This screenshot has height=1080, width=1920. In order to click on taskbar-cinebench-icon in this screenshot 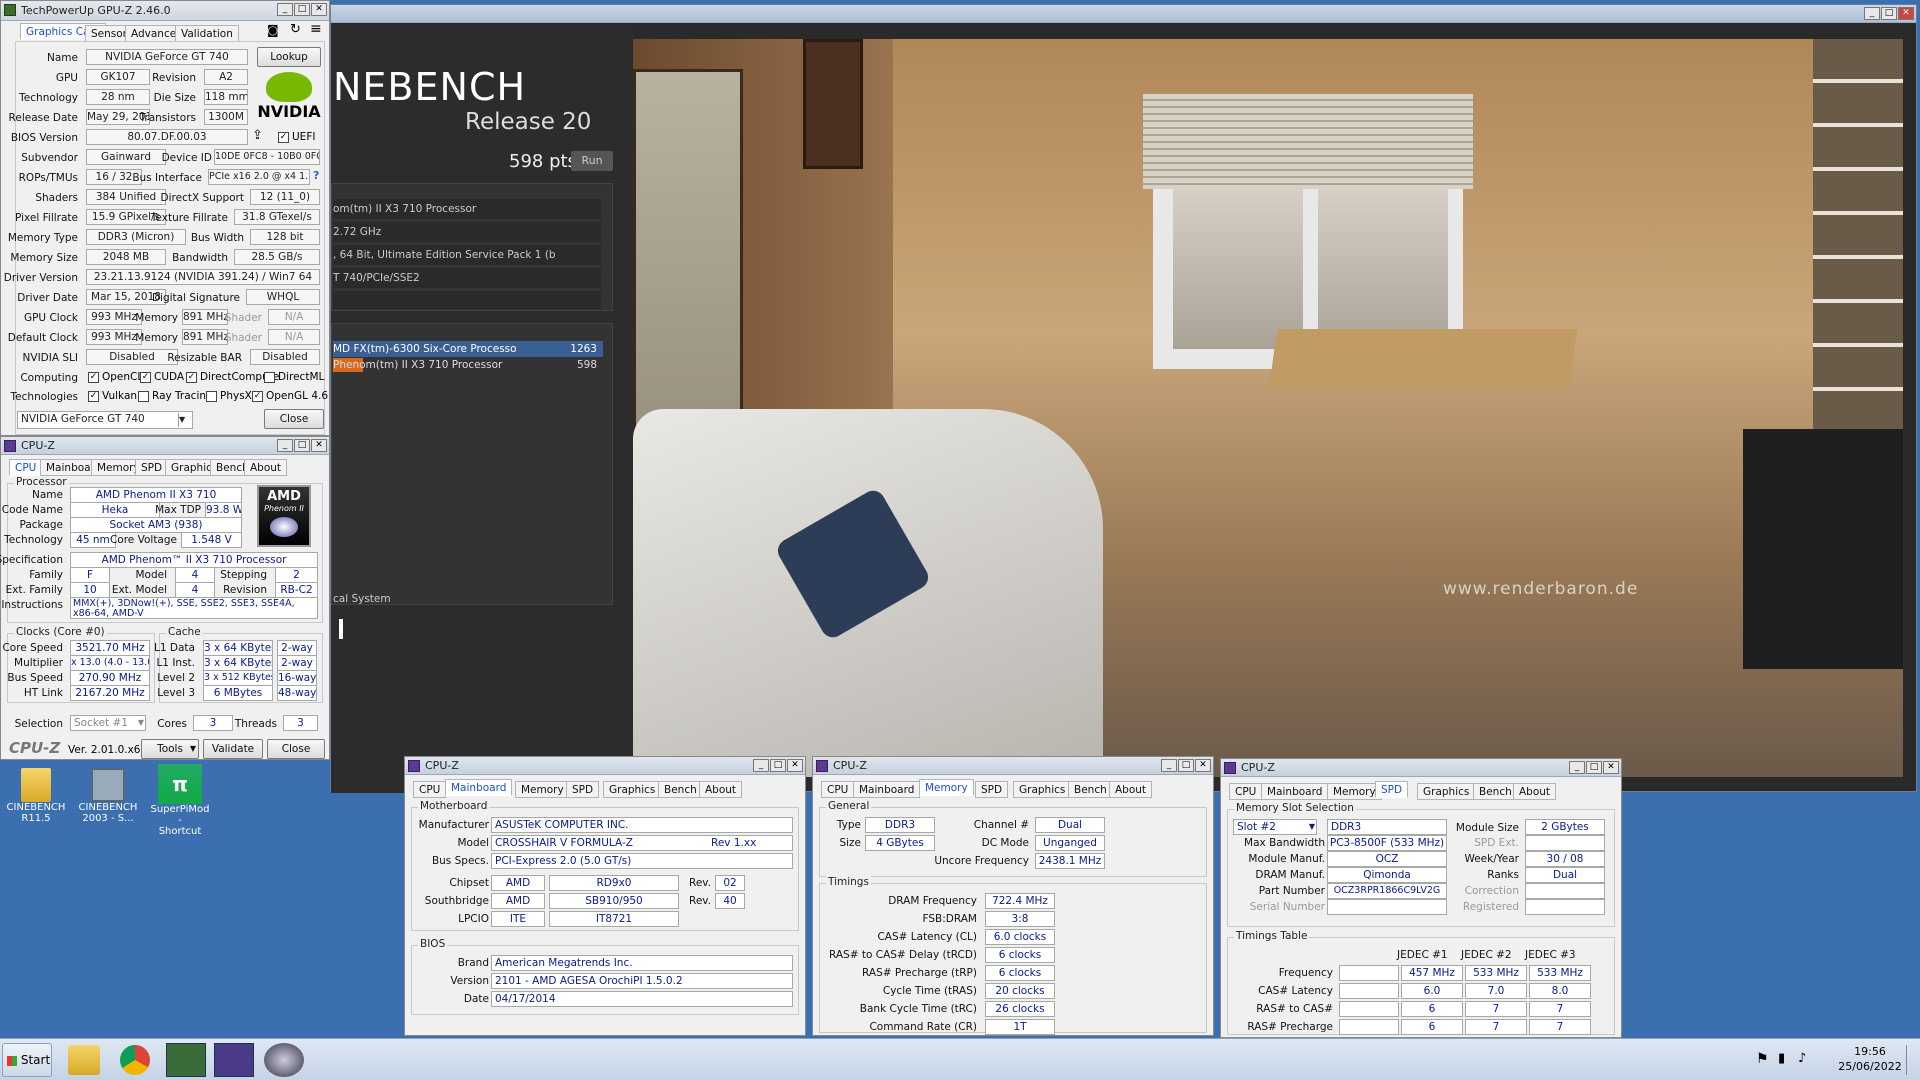, I will do `click(284, 1060)`.